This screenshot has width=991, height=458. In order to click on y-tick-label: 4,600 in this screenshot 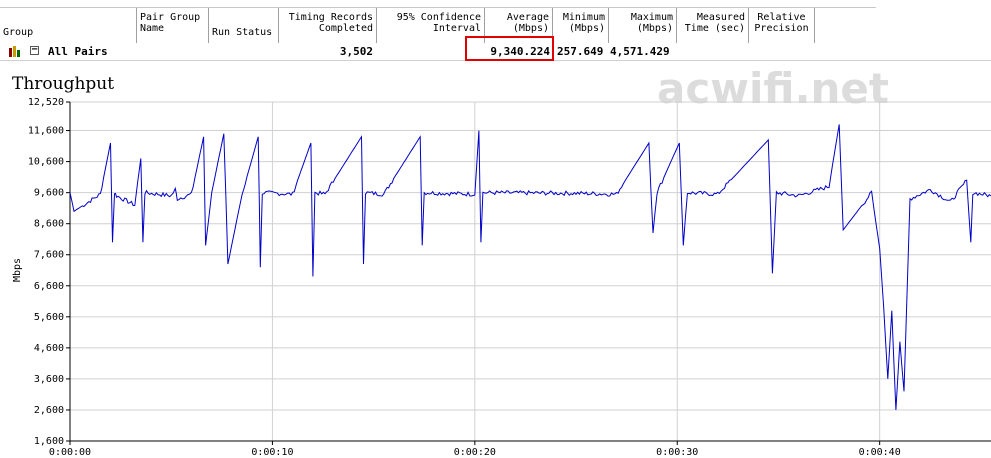, I will do `click(49, 348)`.